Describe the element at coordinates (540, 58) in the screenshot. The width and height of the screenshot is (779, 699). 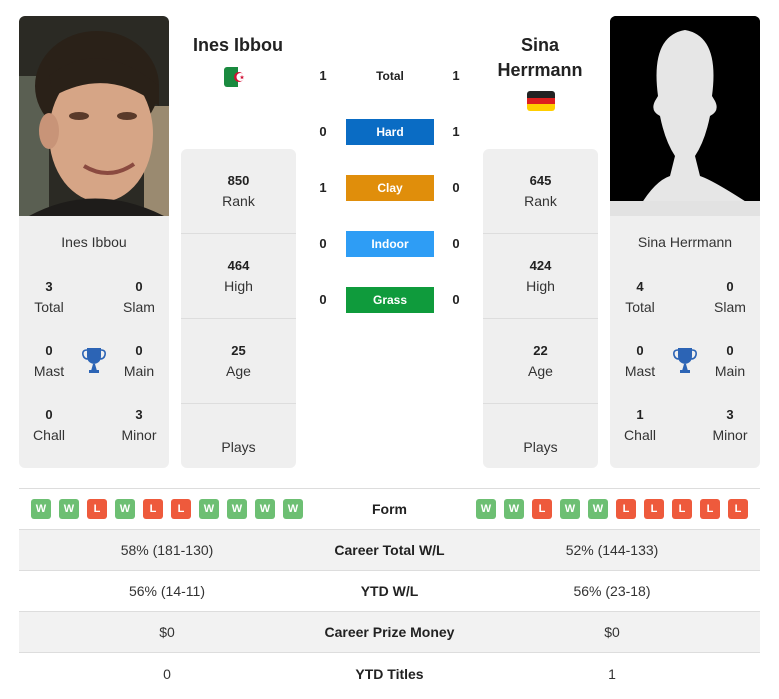
I see `player2-name-heading: Sina Herrmann` at that location.